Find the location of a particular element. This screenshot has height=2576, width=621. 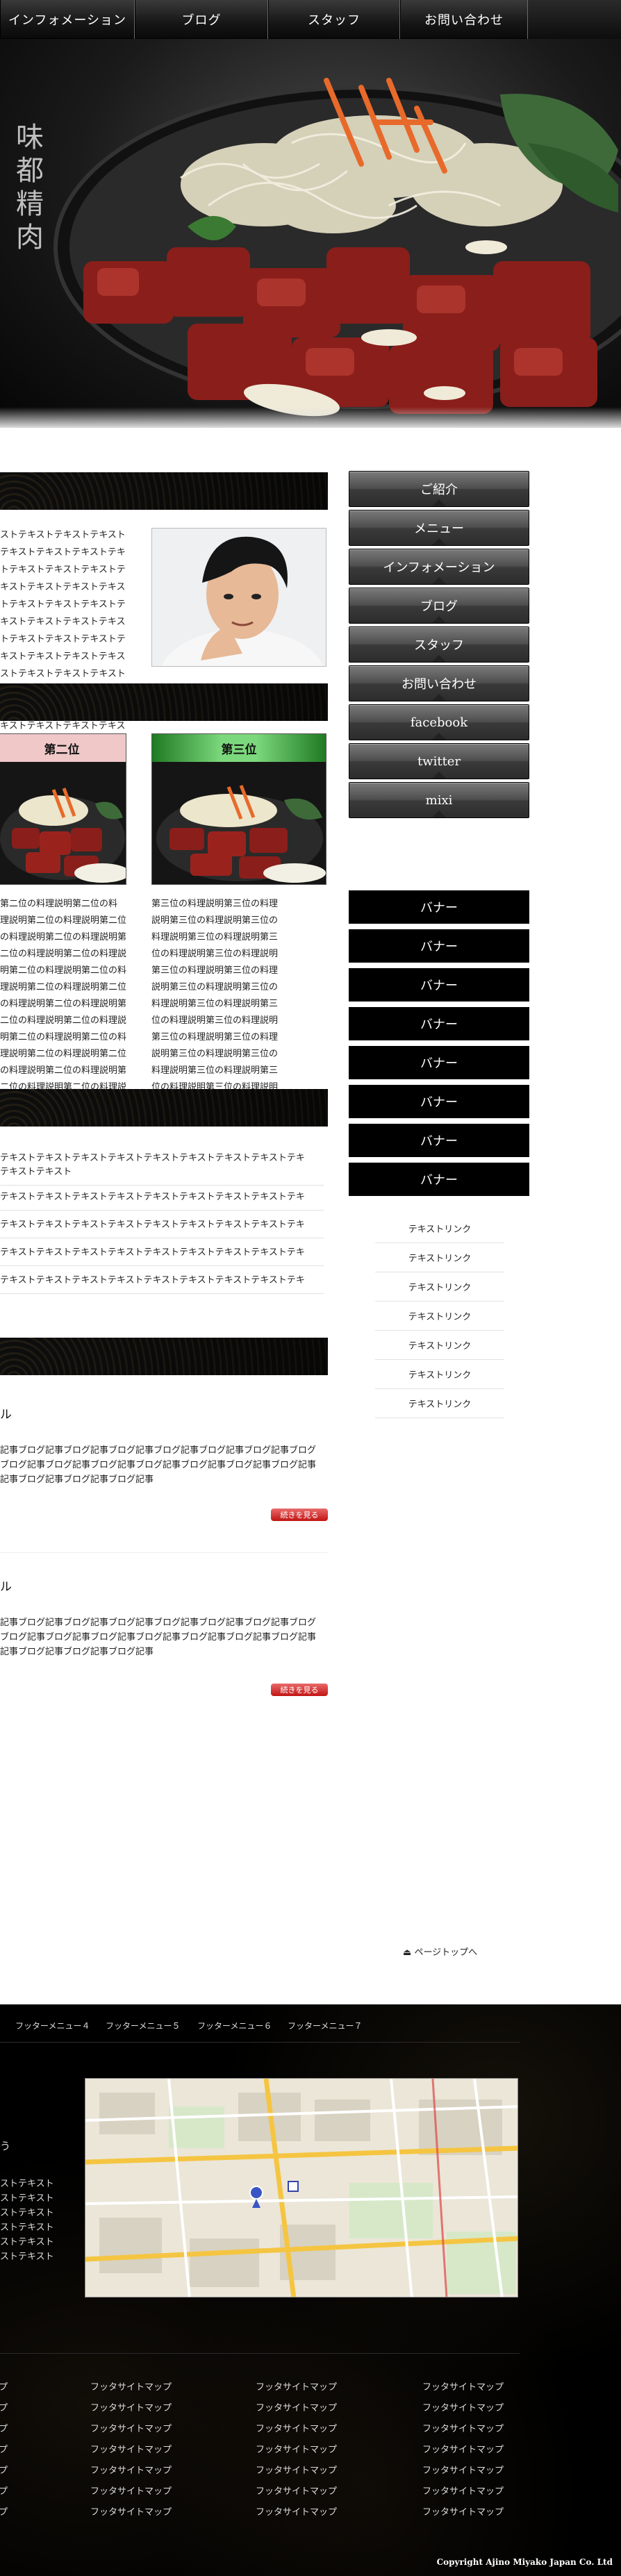

sidebar-item-label: メニュー is located at coordinates (439, 529).